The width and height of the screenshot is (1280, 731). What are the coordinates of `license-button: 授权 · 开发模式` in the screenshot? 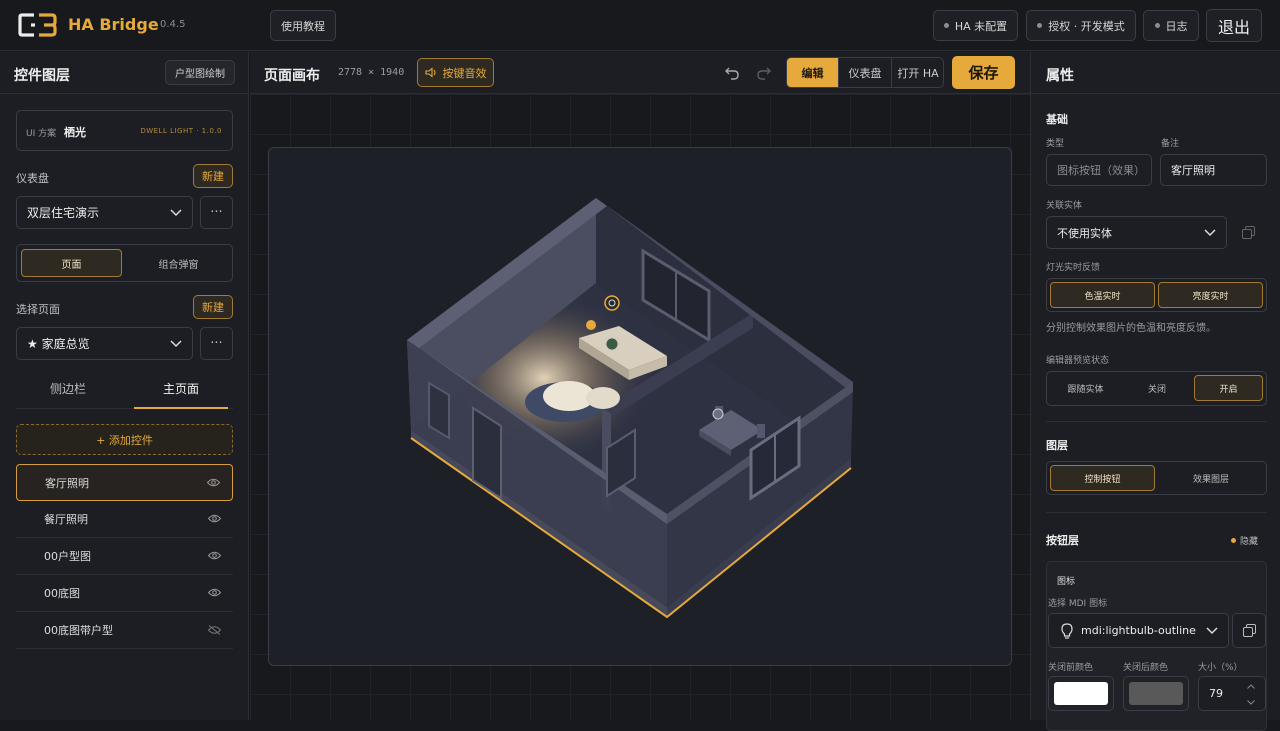 It's located at (1081, 25).